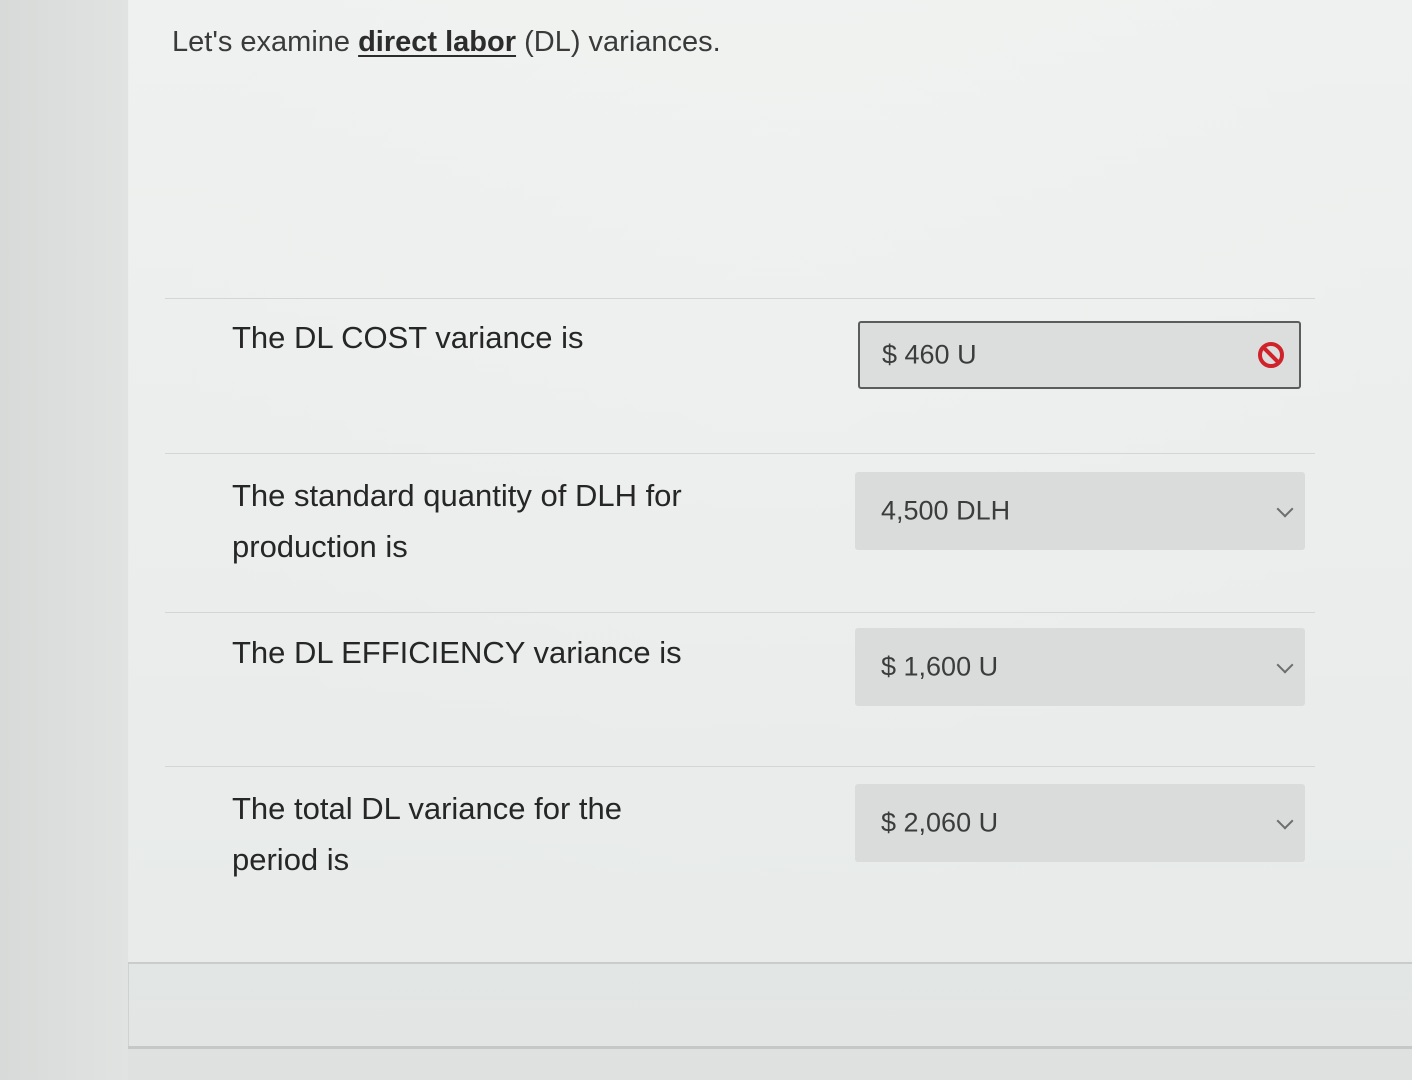  Describe the element at coordinates (929, 354) in the screenshot. I see `dl-cost-variance-value: $ 460 U` at that location.